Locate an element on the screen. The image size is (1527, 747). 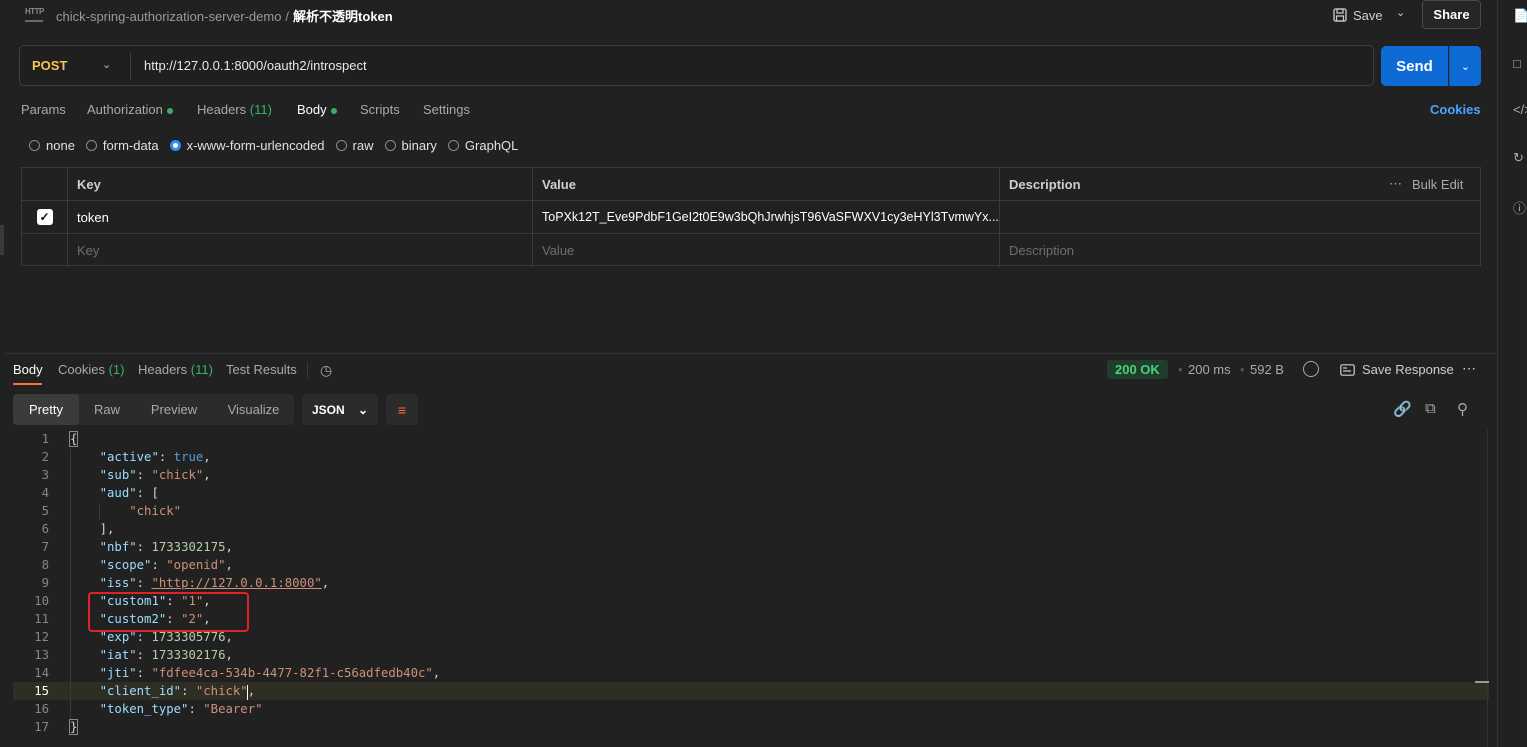
tab-count: (11) is located at coordinates (201, 369).